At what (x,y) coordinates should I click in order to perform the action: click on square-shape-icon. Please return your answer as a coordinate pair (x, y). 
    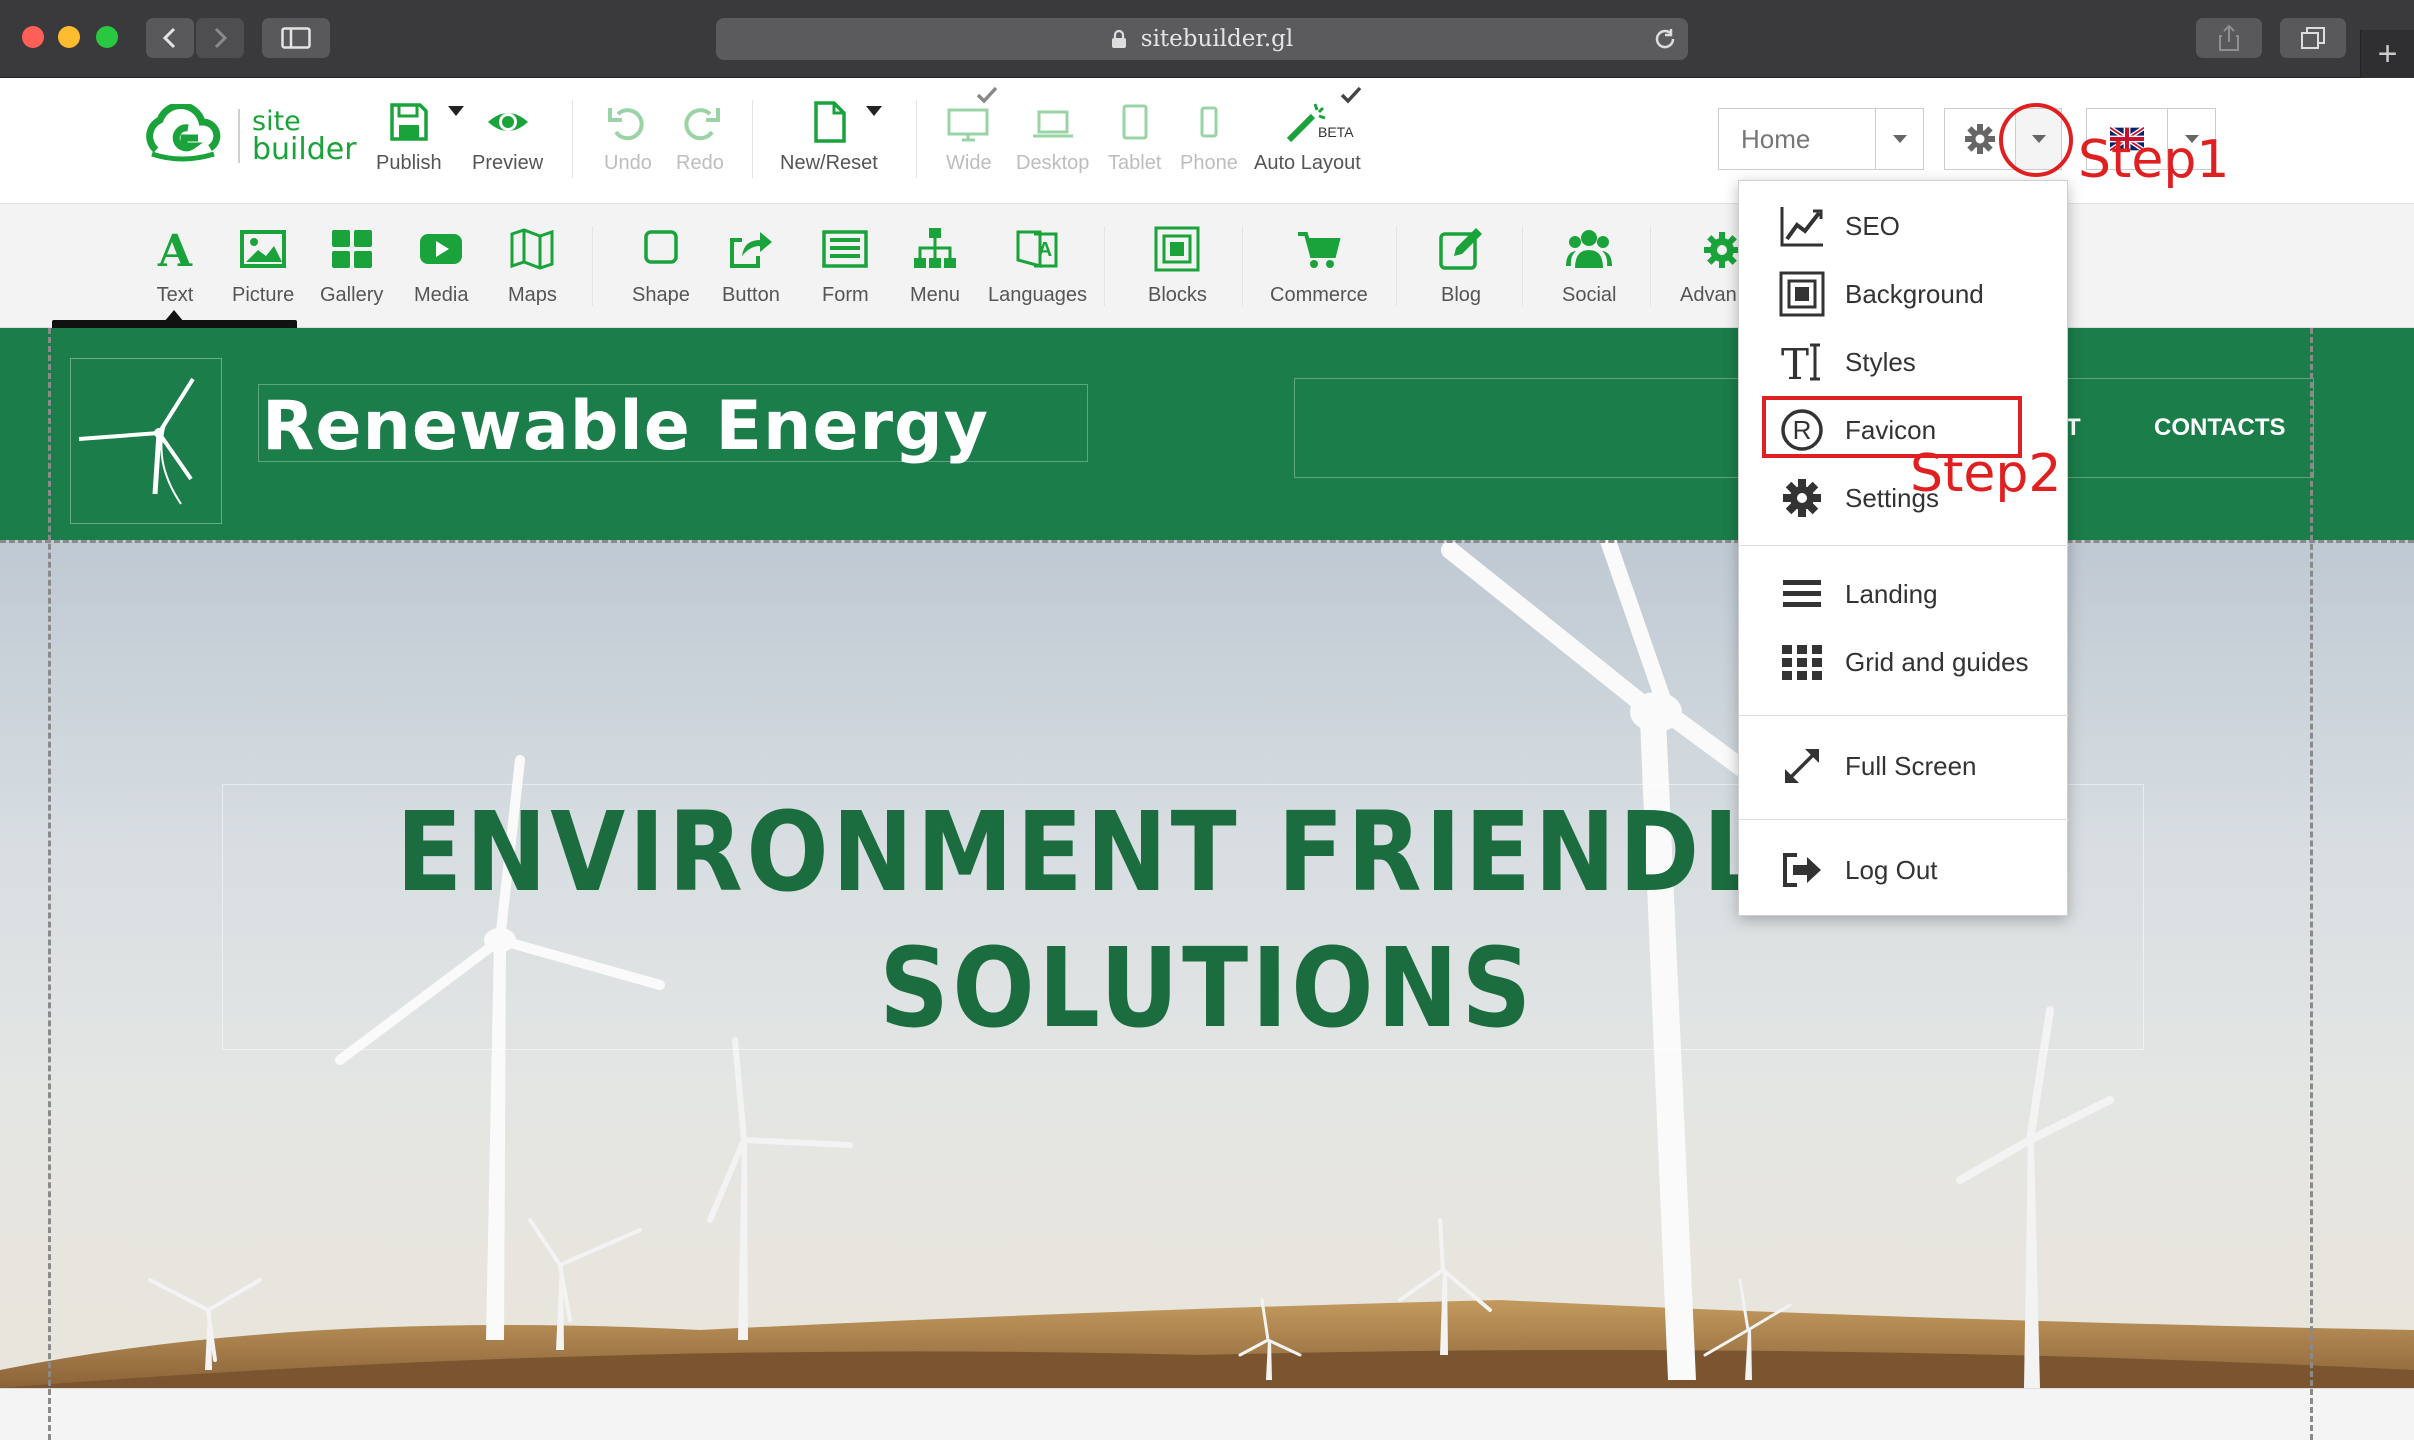
    Looking at the image, I should click on (661, 247).